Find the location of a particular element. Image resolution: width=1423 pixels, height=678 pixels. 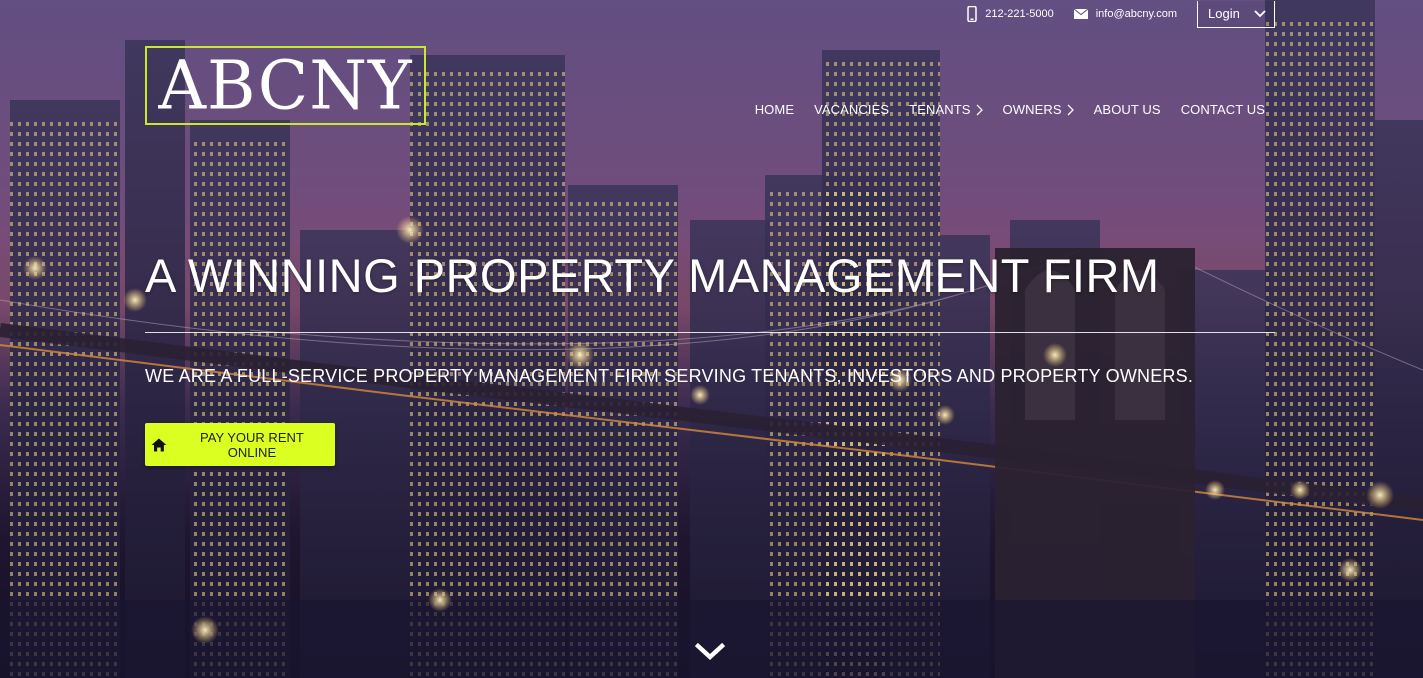

nav-label: CONTACT US is located at coordinates (1222, 109).